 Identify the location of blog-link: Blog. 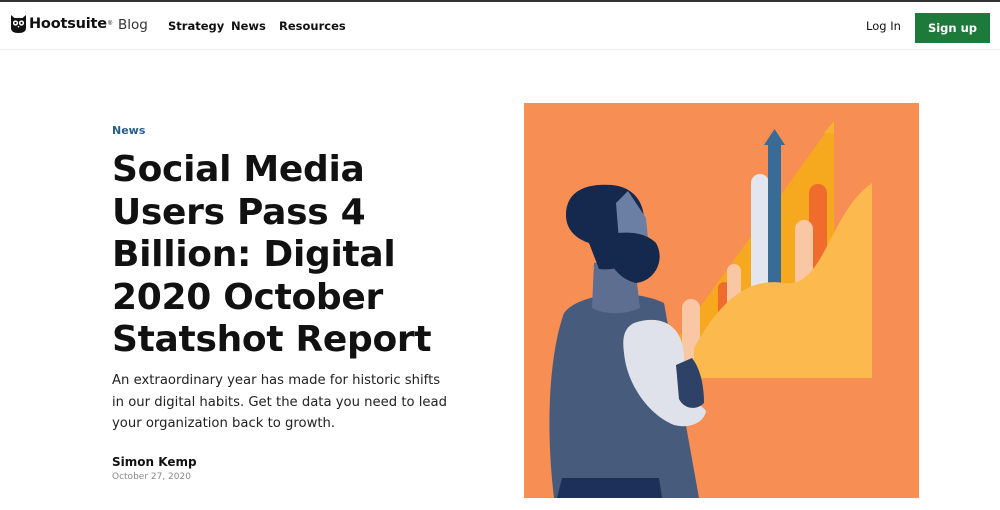
(133, 25).